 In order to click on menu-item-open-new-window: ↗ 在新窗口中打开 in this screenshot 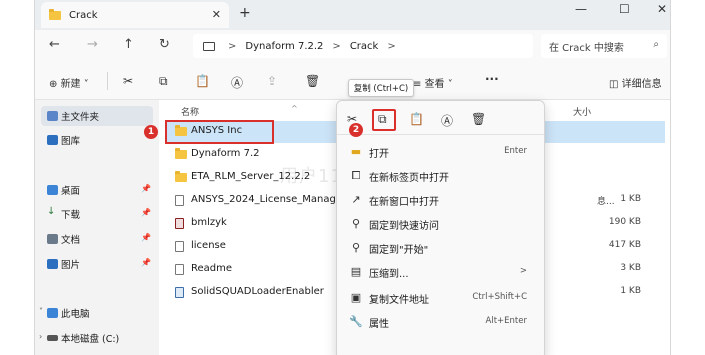, I will do `click(441, 200)`.